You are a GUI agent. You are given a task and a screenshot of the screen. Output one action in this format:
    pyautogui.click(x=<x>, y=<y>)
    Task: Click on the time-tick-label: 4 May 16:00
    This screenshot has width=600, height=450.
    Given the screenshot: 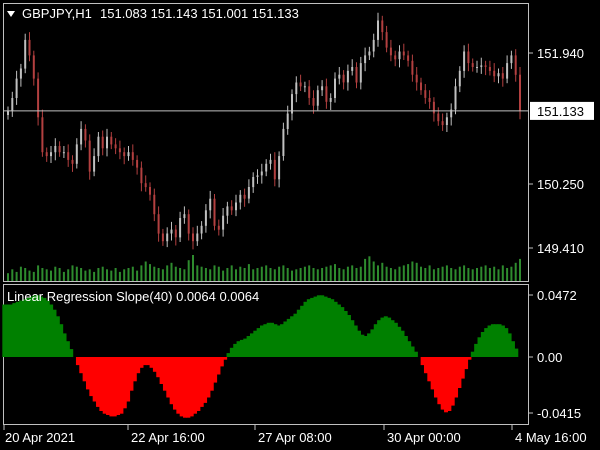 What is the action you would take?
    pyautogui.click(x=551, y=437)
    